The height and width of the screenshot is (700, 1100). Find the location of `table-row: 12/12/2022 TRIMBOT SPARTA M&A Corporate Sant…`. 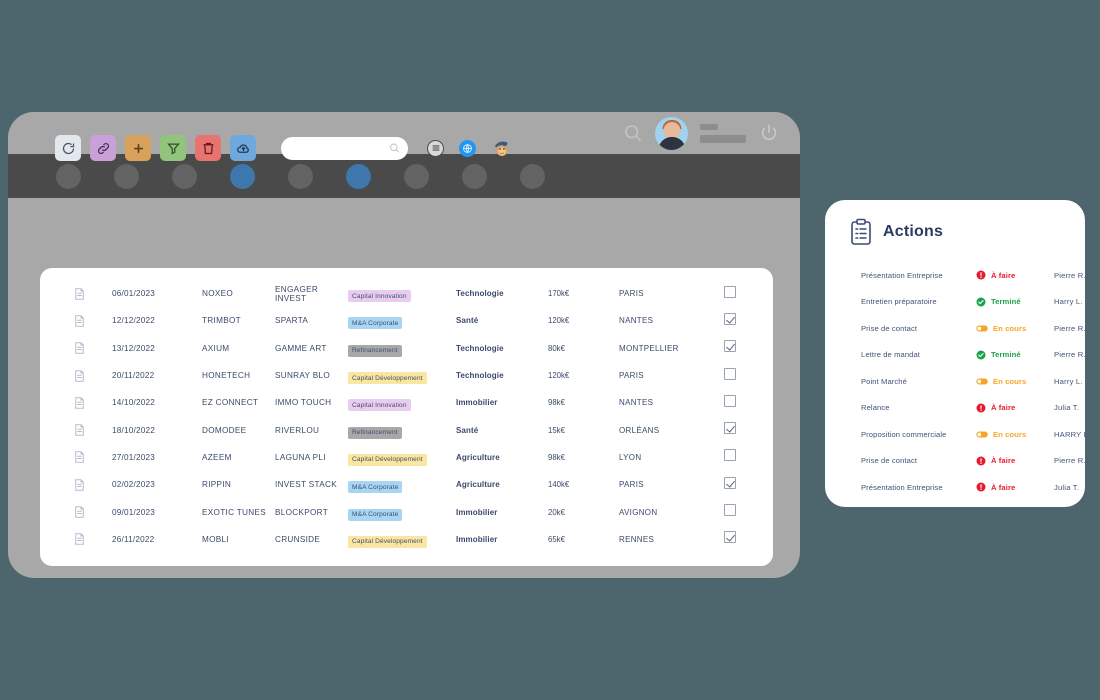

table-row: 12/12/2022 TRIMBOT SPARTA M&A Corporate Sant… is located at coordinates (406, 320).